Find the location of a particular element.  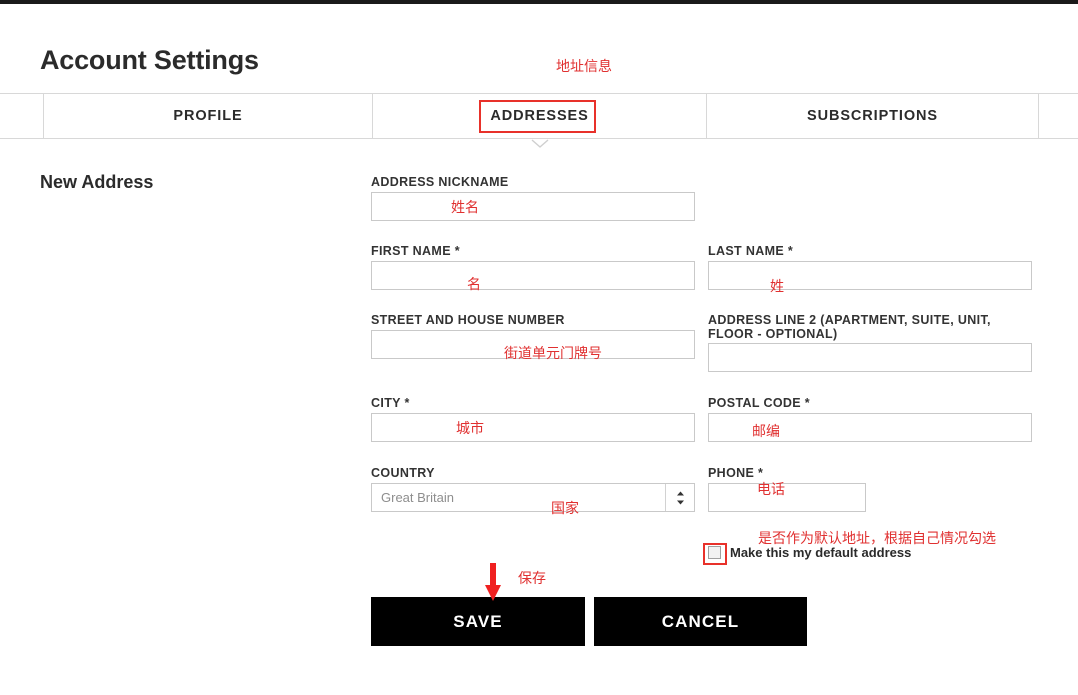

tab-subscriptions-label: SUBSCRIPTIONS is located at coordinates (872, 116).